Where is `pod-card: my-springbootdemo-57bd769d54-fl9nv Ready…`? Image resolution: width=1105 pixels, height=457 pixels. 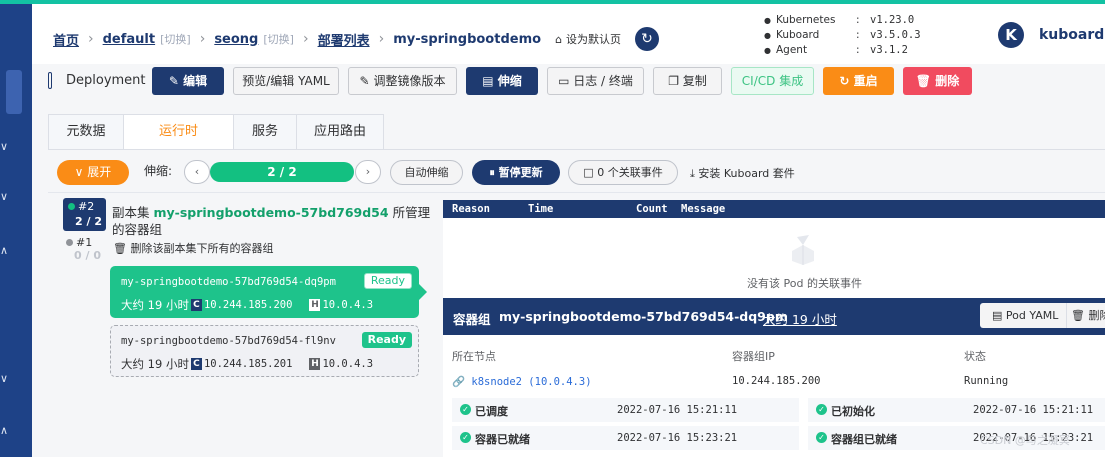
pod-card: my-springbootdemo-57bd769d54-fl9nv Ready… is located at coordinates (264, 351).